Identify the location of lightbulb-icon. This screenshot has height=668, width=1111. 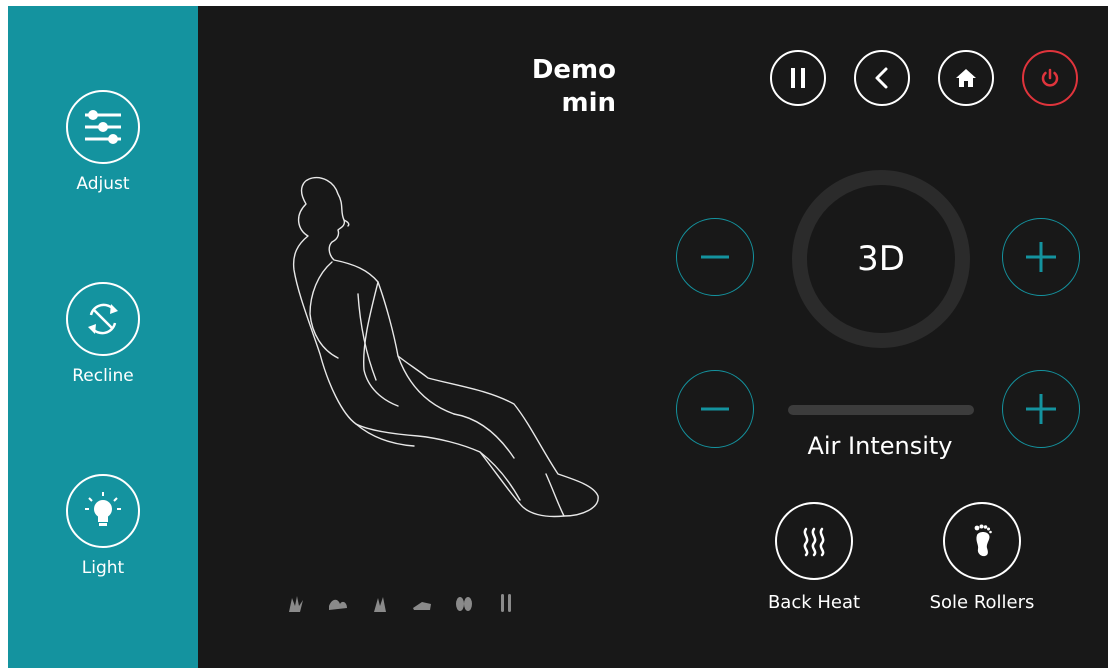
(103, 509).